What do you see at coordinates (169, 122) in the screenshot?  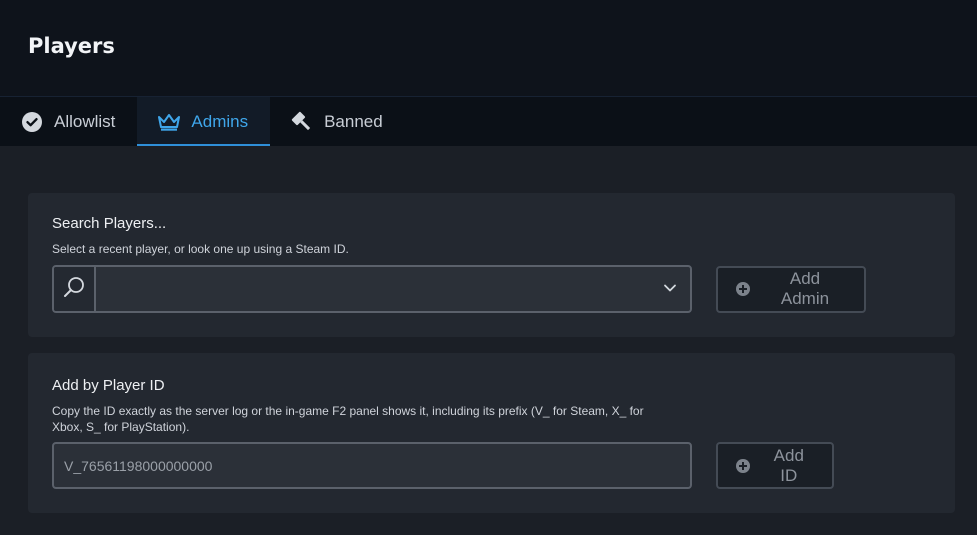 I see `crown-icon` at bounding box center [169, 122].